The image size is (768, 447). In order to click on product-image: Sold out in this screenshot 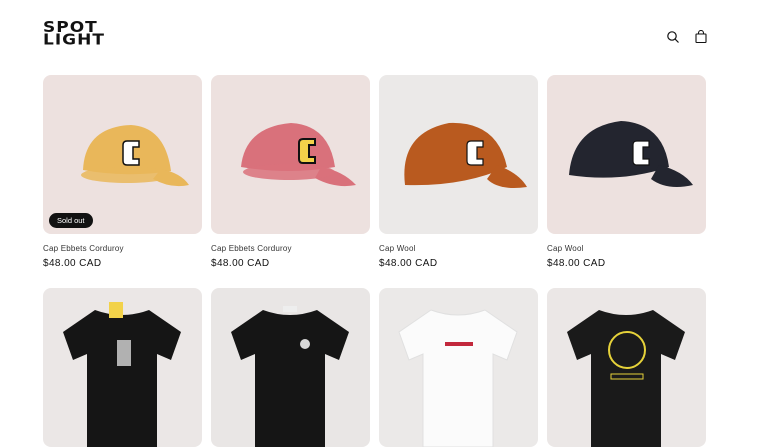, I will do `click(122, 154)`.